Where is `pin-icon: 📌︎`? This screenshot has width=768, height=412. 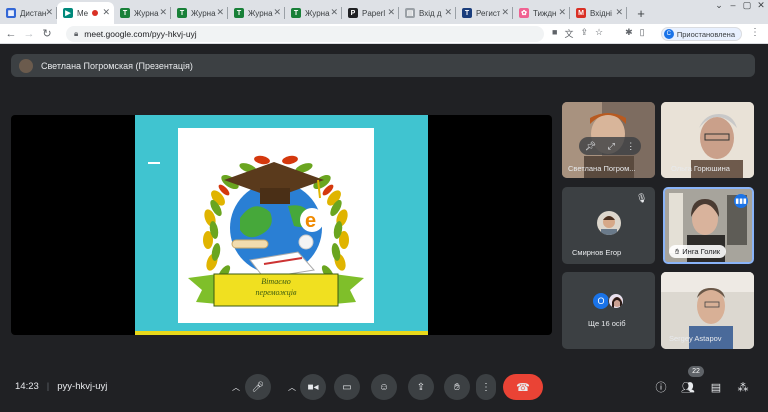
pin-icon: 📌︎ is located at coordinates (590, 146).